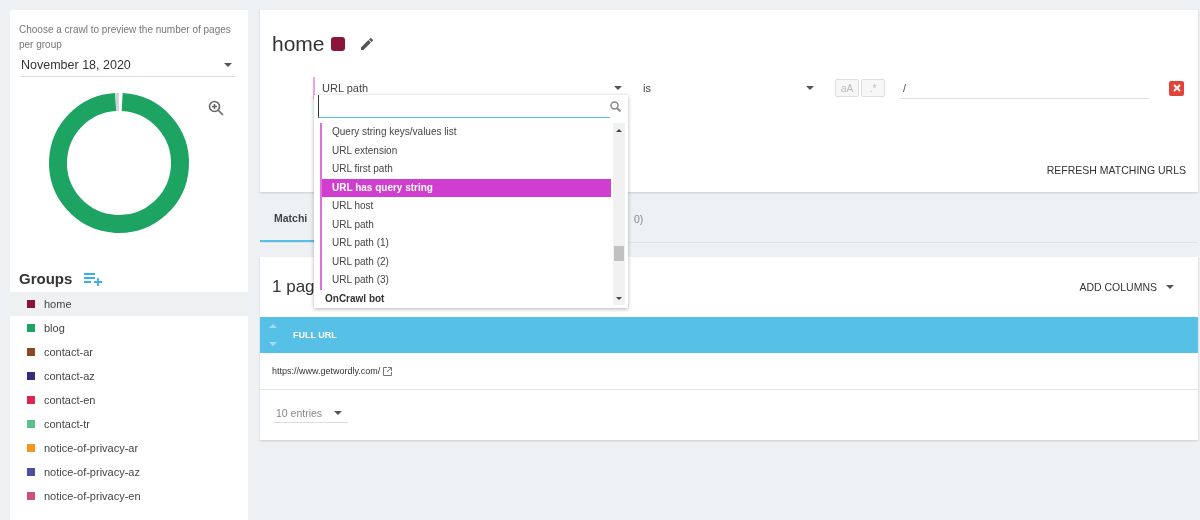 The width and height of the screenshot is (1200, 520). I want to click on sort-icon, so click(273, 335).